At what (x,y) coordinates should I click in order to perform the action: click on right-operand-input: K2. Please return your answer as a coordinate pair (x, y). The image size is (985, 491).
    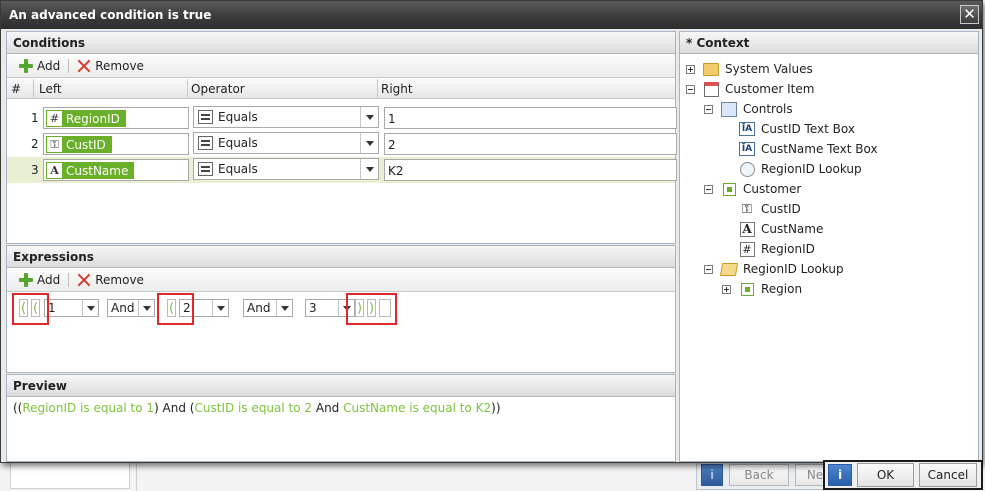
    Looking at the image, I should click on (530, 170).